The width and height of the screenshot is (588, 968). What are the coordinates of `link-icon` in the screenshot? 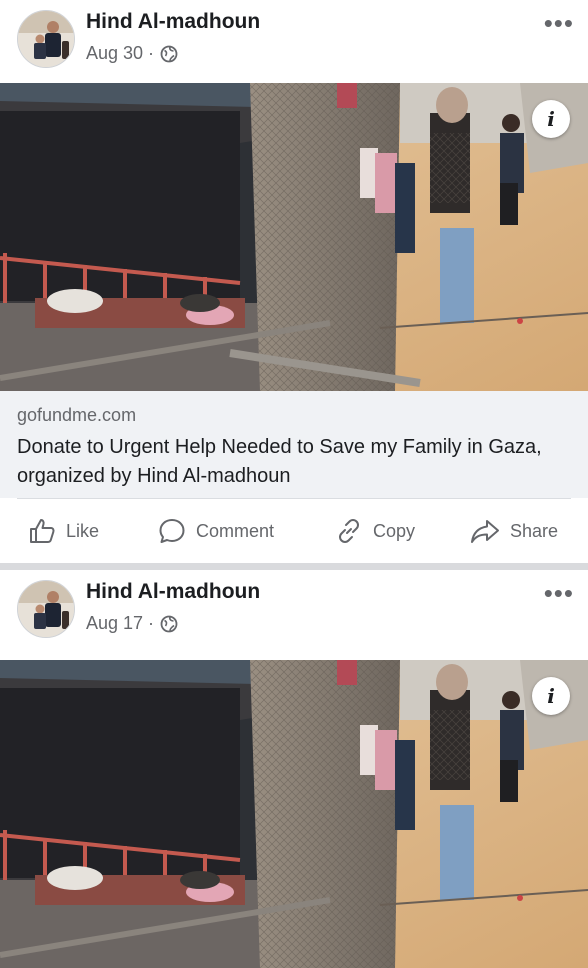 It's located at (349, 531).